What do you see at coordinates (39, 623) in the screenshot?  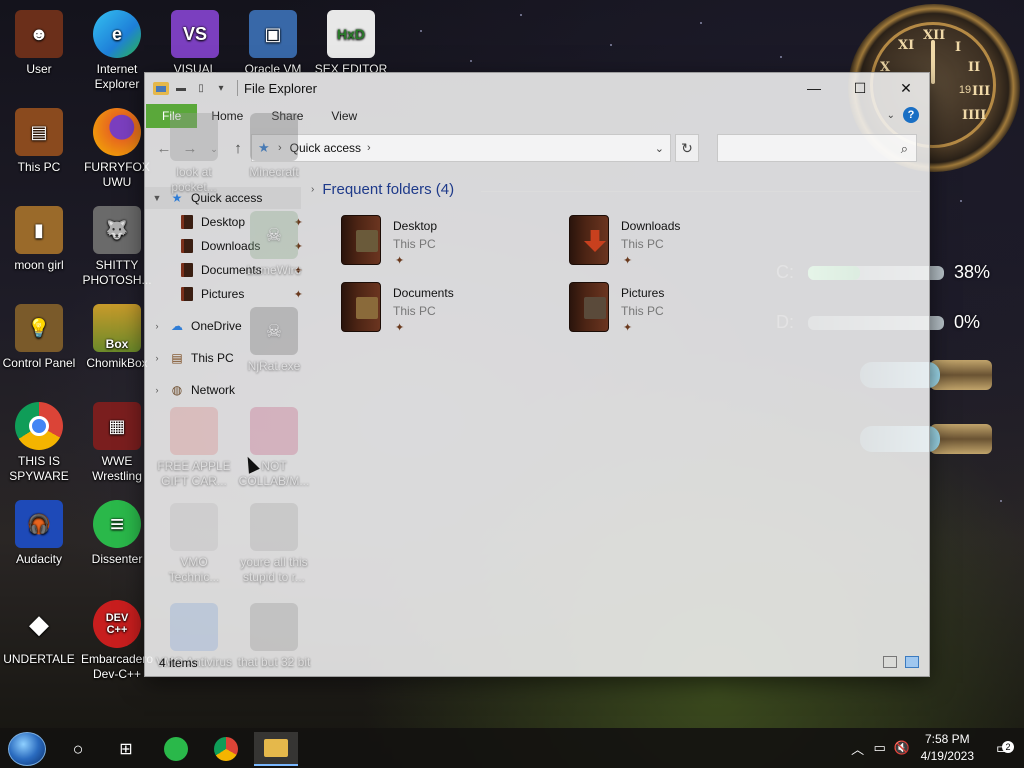 I see `unity-icon: ◆` at bounding box center [39, 623].